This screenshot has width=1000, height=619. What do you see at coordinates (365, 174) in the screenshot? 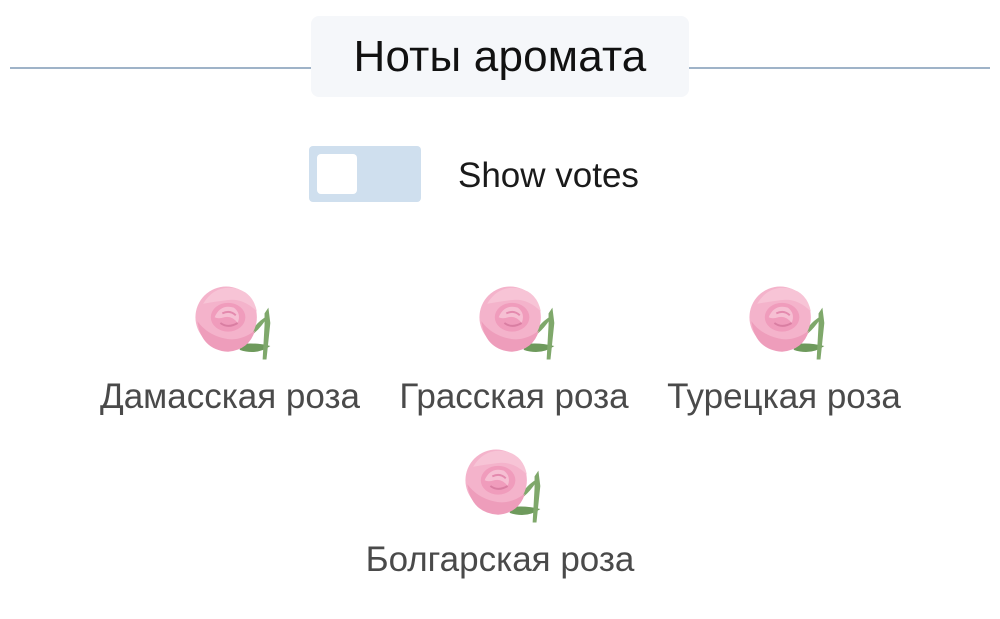
I see `show-votes-toggle` at bounding box center [365, 174].